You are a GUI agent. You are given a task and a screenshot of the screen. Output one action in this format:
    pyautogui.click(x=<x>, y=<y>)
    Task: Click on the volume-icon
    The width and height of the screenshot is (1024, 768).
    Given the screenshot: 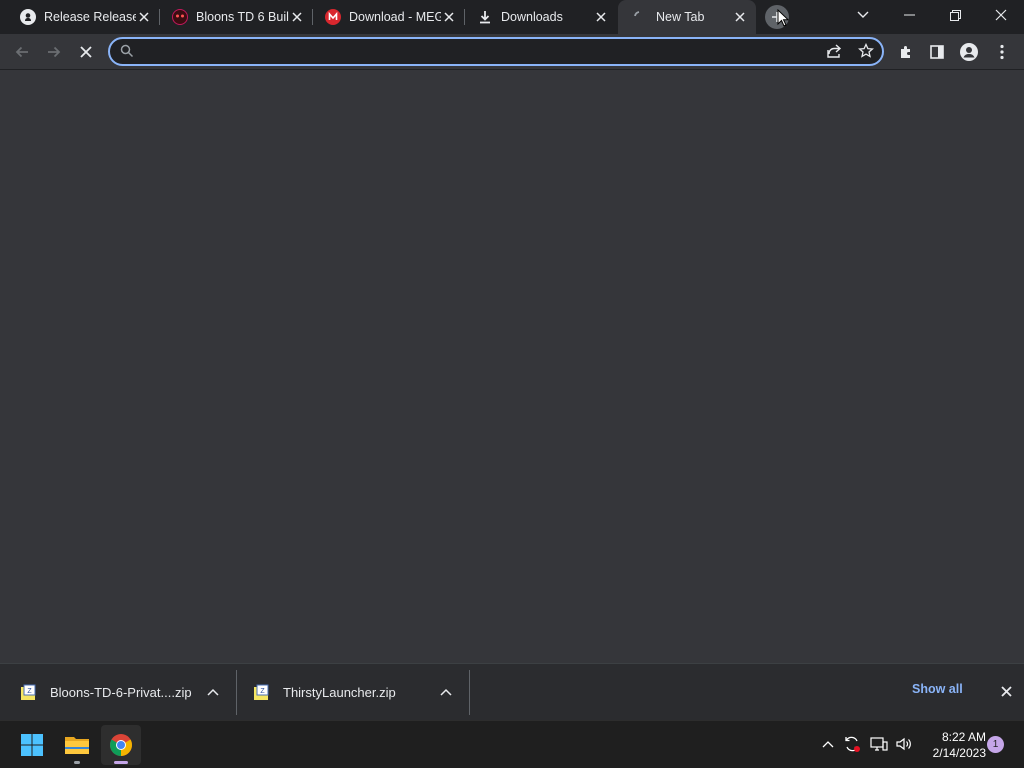 What is the action you would take?
    pyautogui.click(x=904, y=744)
    